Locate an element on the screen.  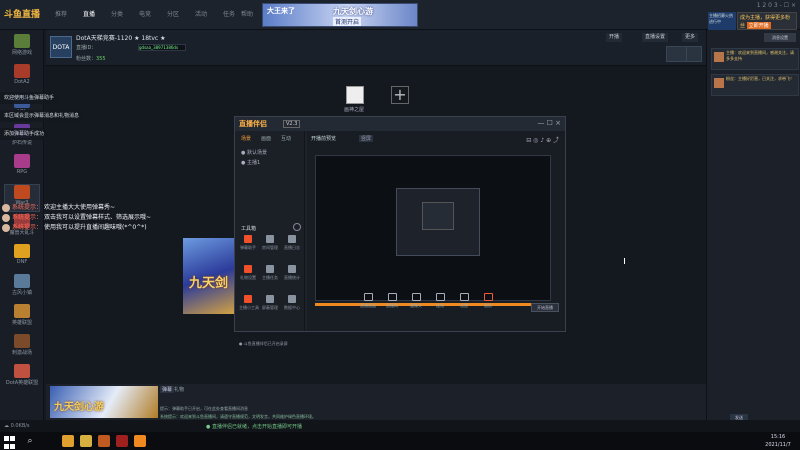
helper-tab-interact: 互动 is located at coordinates (286, 138).